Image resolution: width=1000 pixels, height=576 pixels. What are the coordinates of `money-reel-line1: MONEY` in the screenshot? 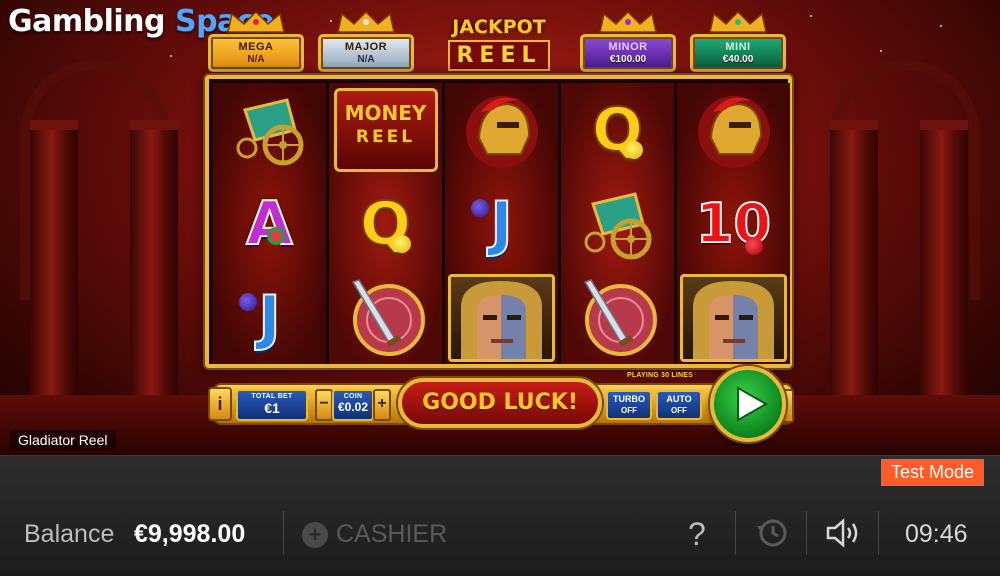 It's located at (385, 113).